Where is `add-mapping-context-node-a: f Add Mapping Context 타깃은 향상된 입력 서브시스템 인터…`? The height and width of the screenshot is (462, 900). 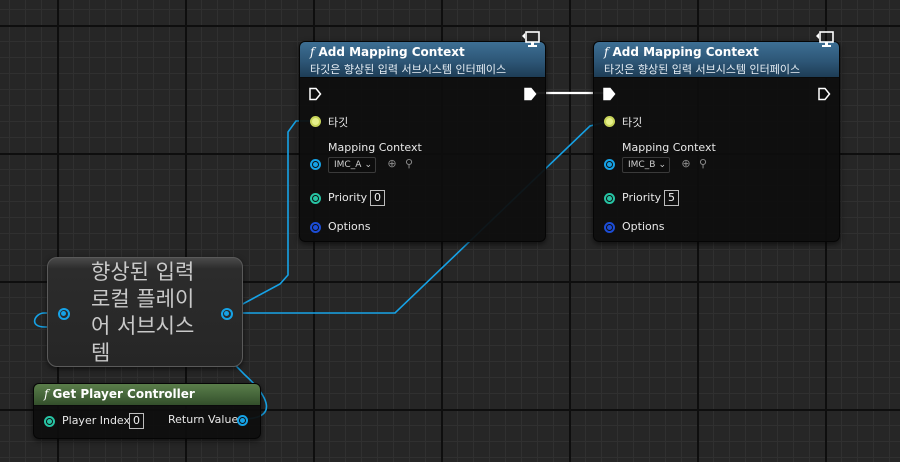
add-mapping-context-node-a: f Add Mapping Context 타깃은 향상된 입력 서브시스템 인터… is located at coordinates (422, 136).